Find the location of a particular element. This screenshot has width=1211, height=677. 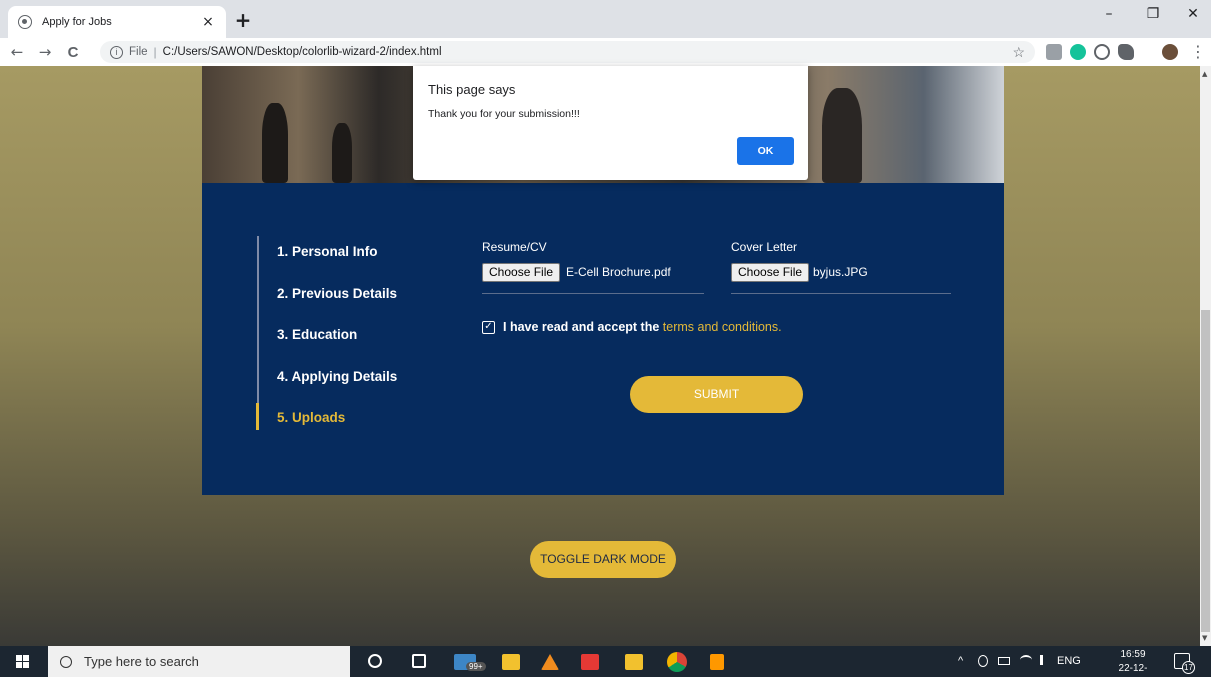

minimize-button: – is located at coordinates (1109, 14).